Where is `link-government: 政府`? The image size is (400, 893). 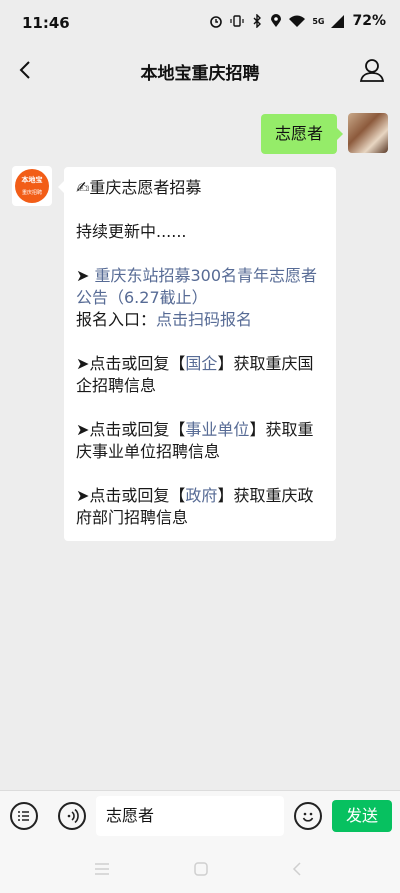
link-government: 政府 is located at coordinates (201, 495).